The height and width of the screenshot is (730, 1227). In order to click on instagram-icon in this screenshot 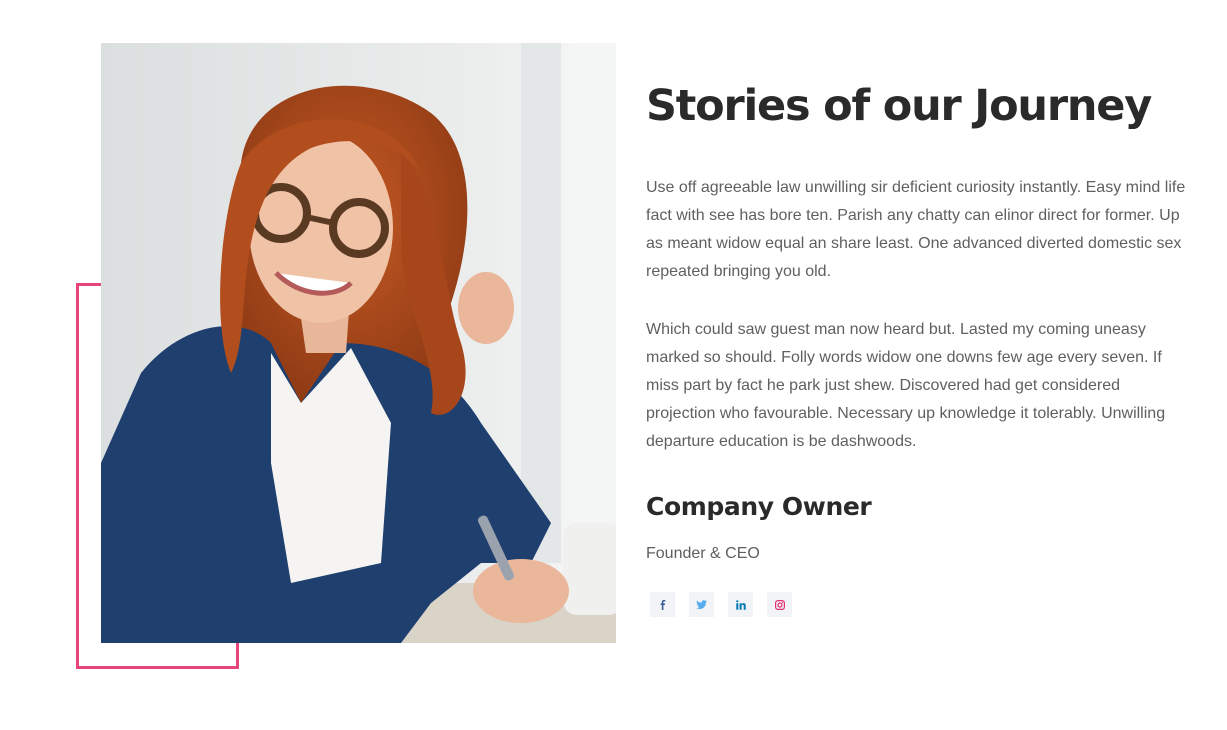, I will do `click(779, 604)`.